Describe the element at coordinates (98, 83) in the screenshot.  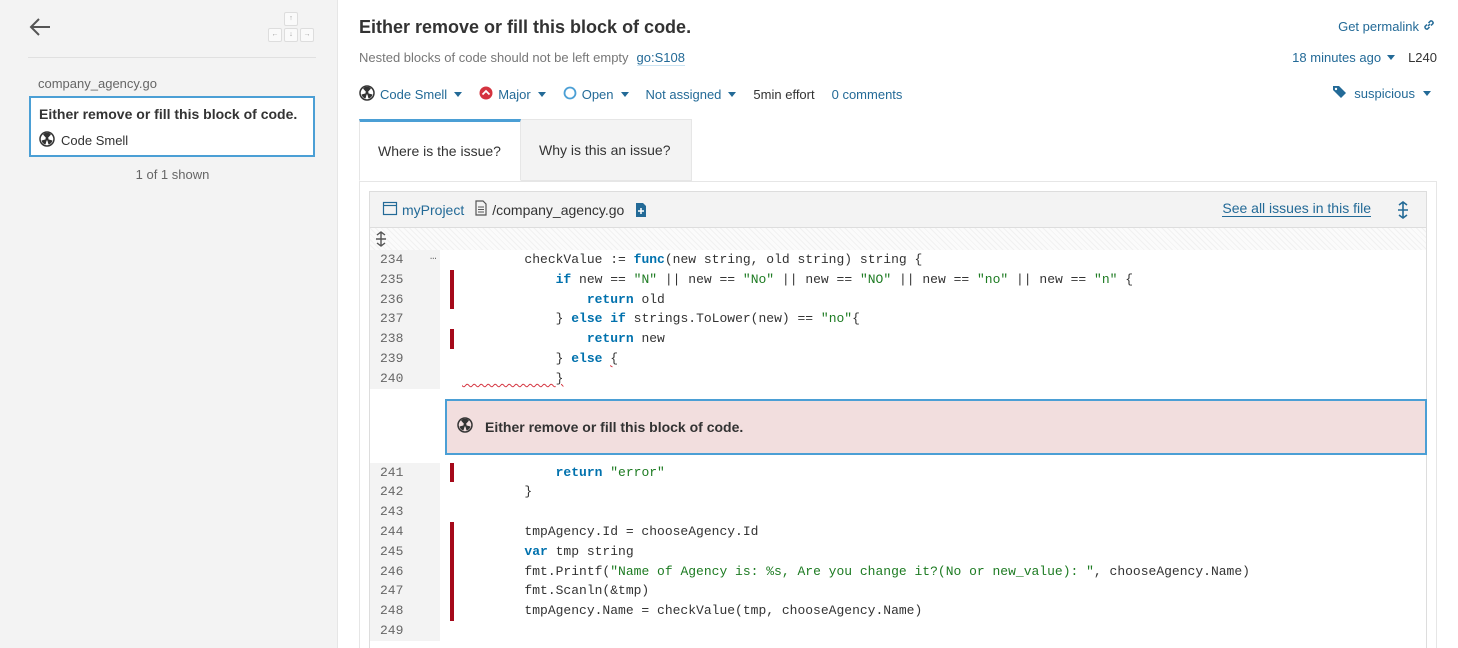
I see `sidebar-file-name: company_agency.go` at that location.